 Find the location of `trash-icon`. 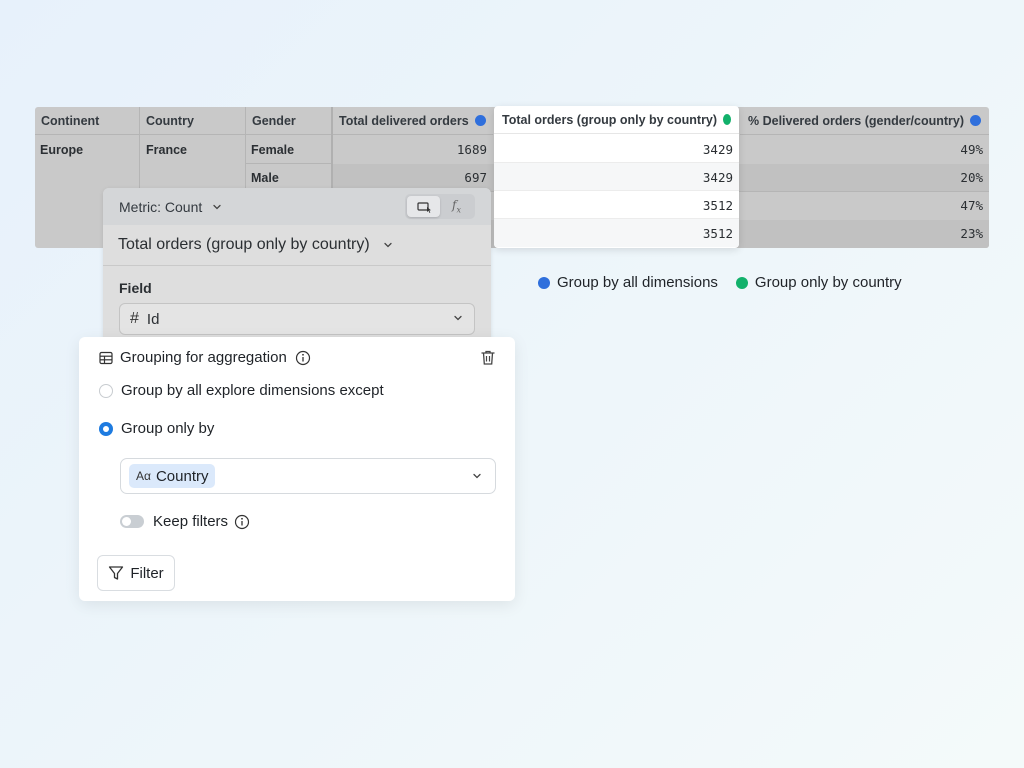

trash-icon is located at coordinates (488, 357).